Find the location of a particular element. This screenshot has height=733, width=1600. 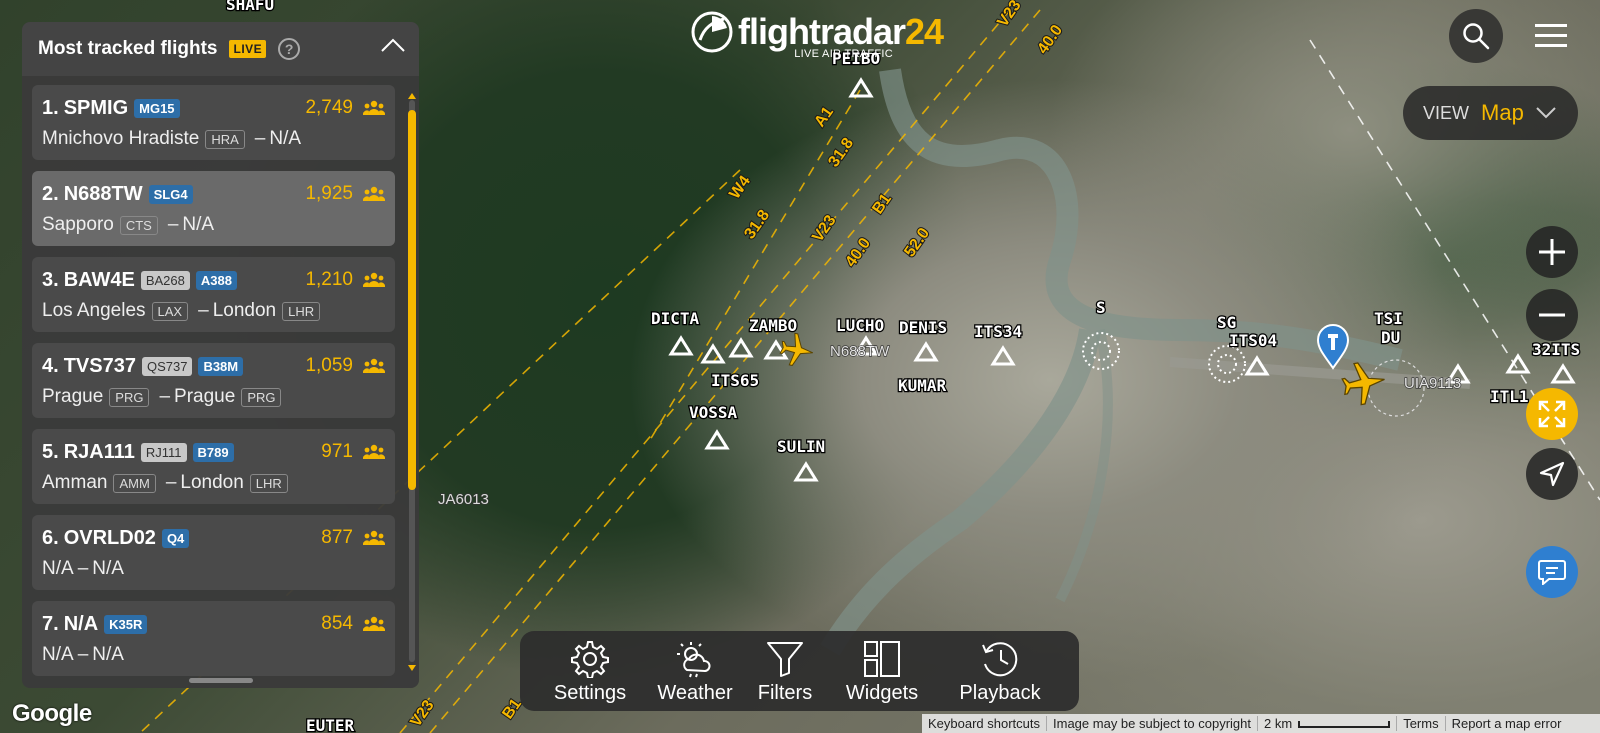

view-value: Map is located at coordinates (1502, 112).